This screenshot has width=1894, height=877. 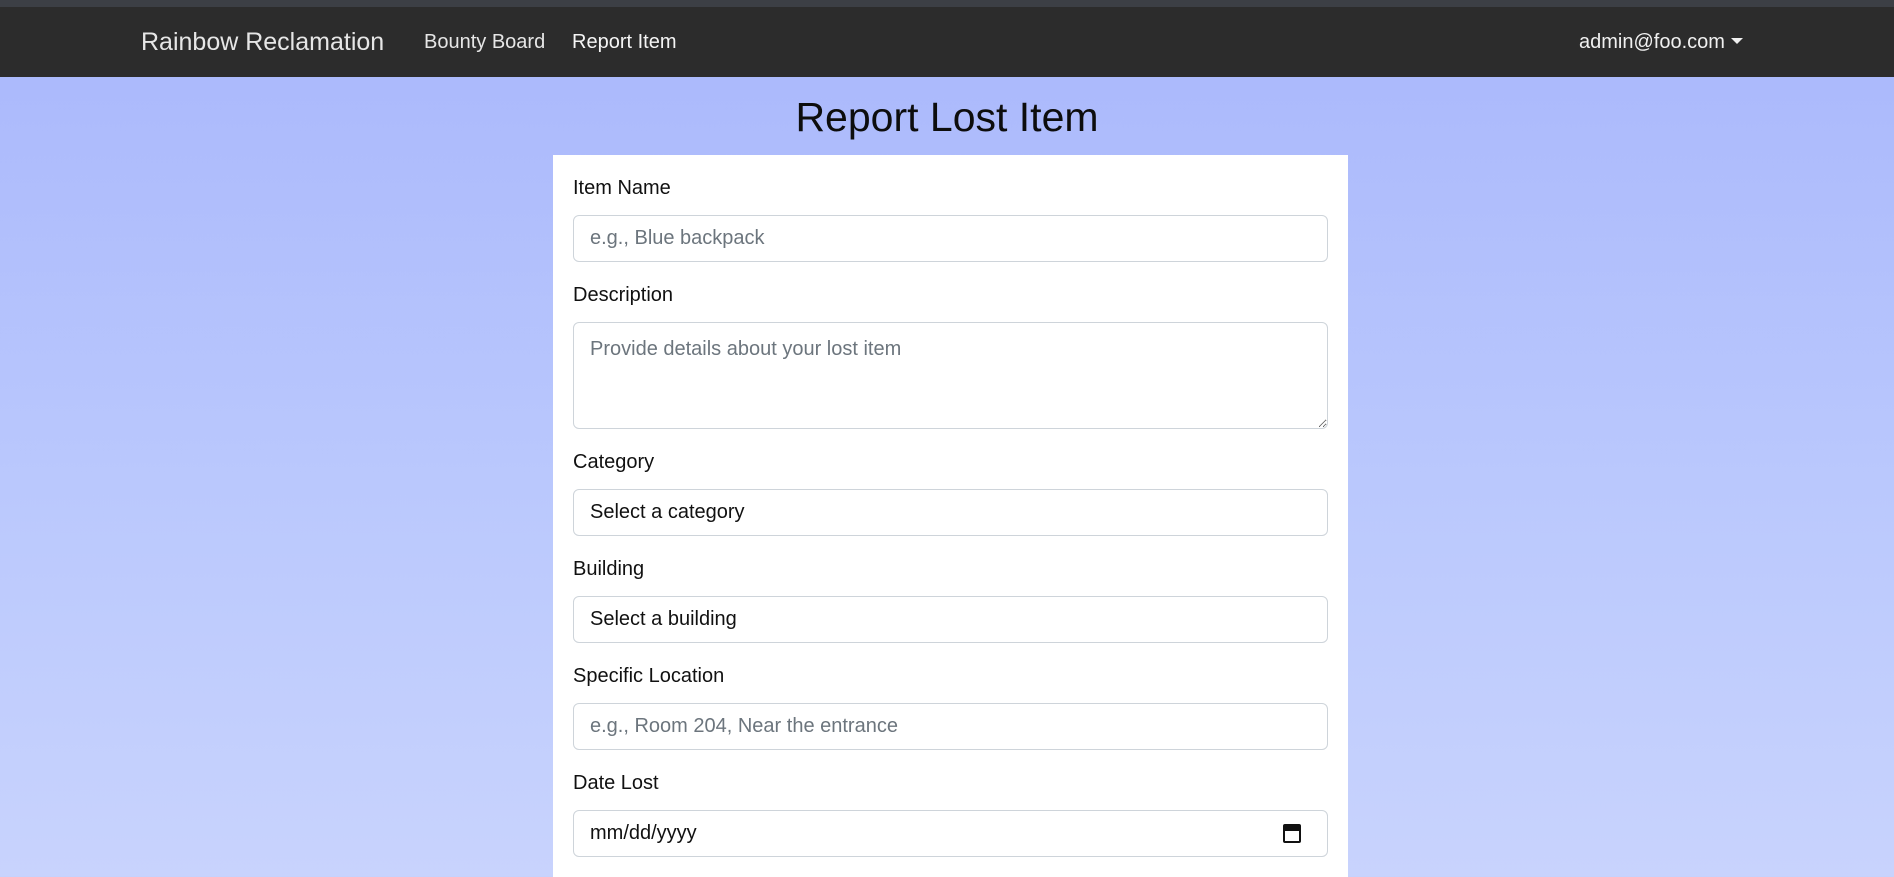 I want to click on item-name-label: Item Name, so click(x=622, y=188).